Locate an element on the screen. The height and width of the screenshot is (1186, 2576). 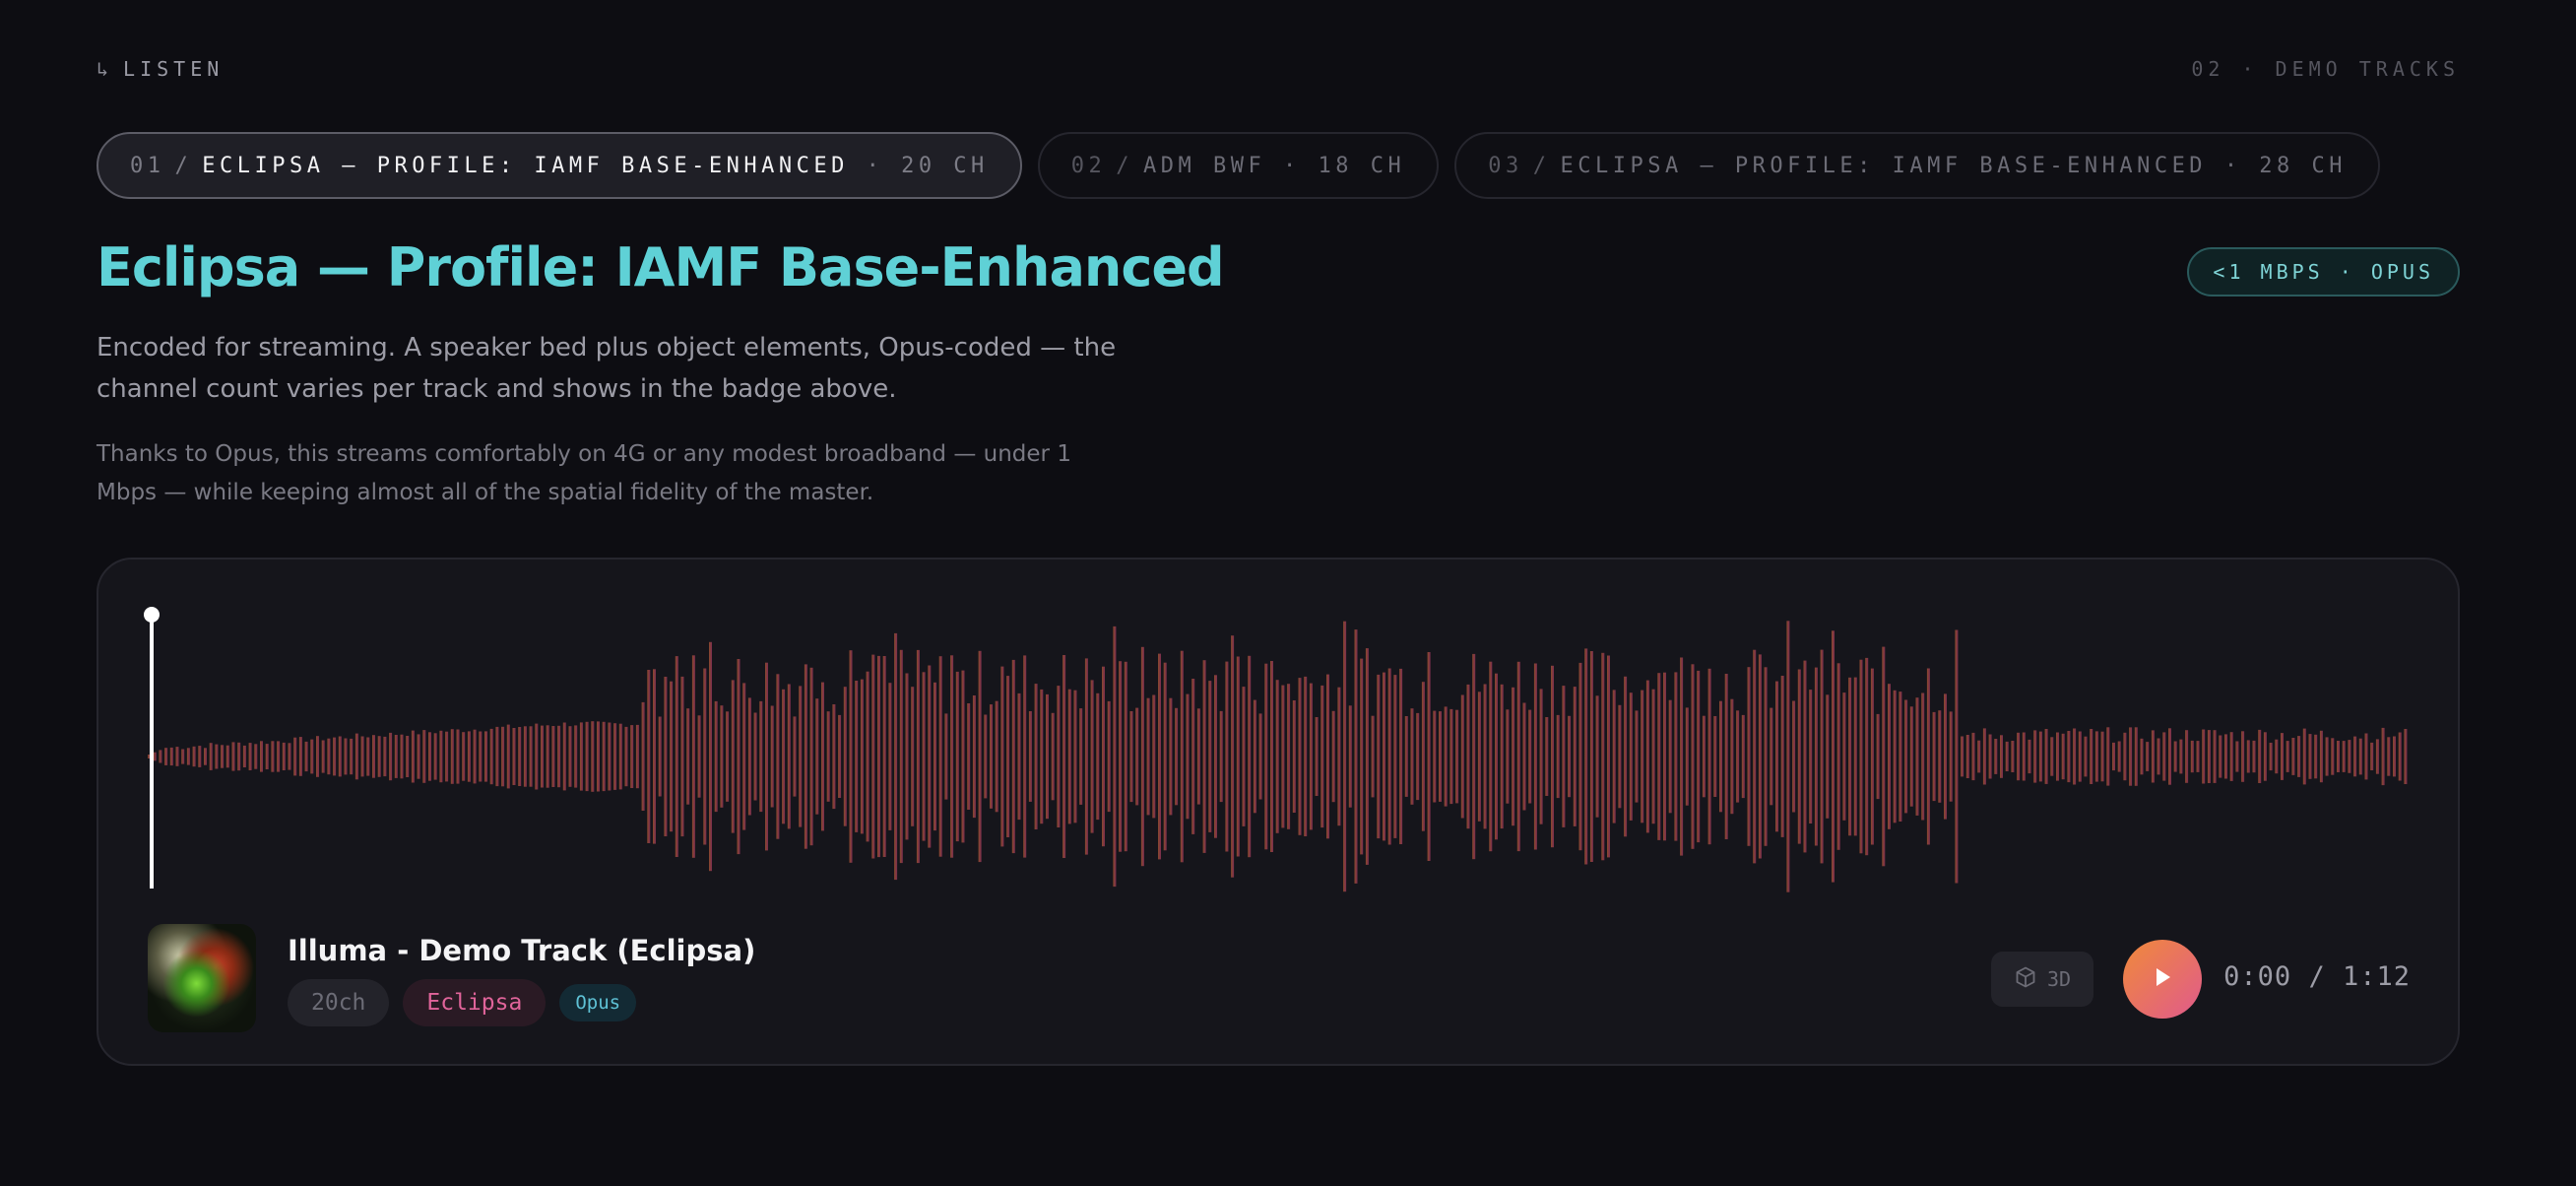
play-button is located at coordinates (2162, 979).